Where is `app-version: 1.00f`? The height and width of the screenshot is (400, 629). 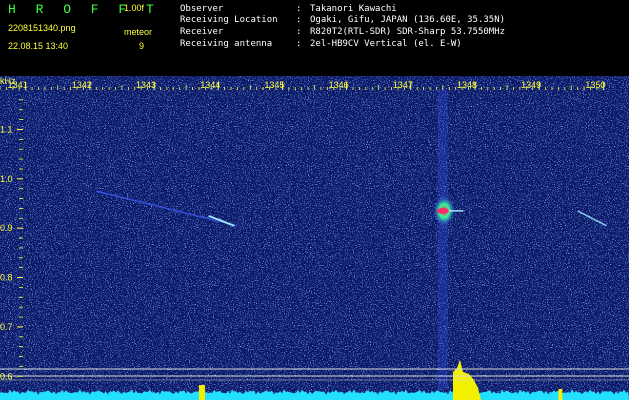 app-version: 1.00f is located at coordinates (134, 8).